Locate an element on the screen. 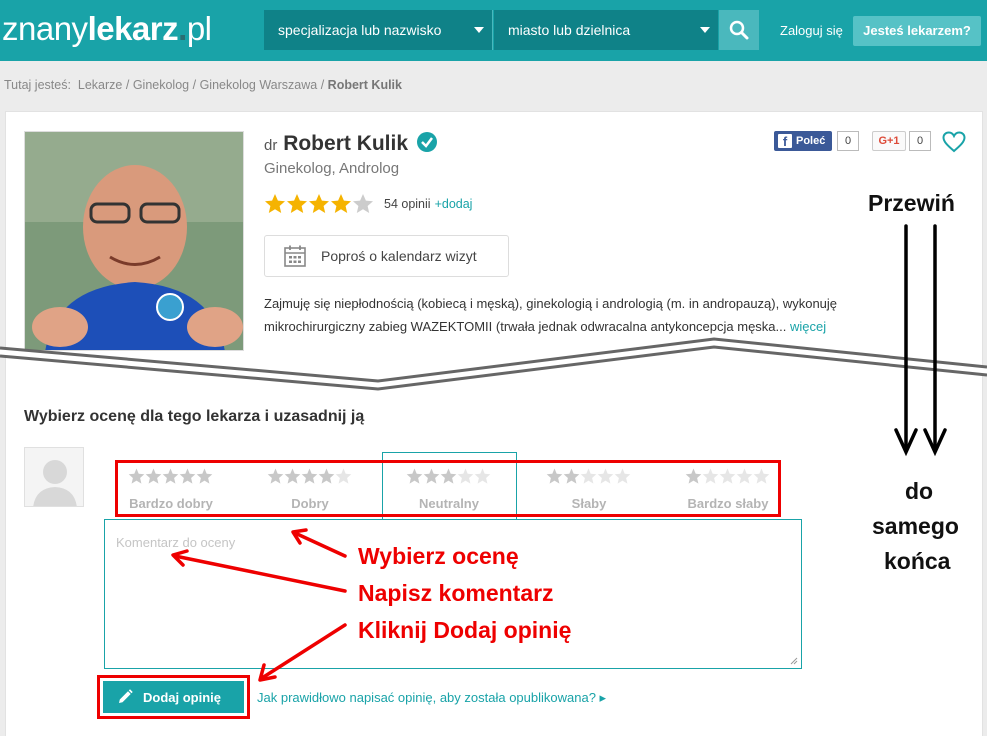 This screenshot has width=987, height=736. comment-placeholder: Komentarz do oceny is located at coordinates (176, 542).